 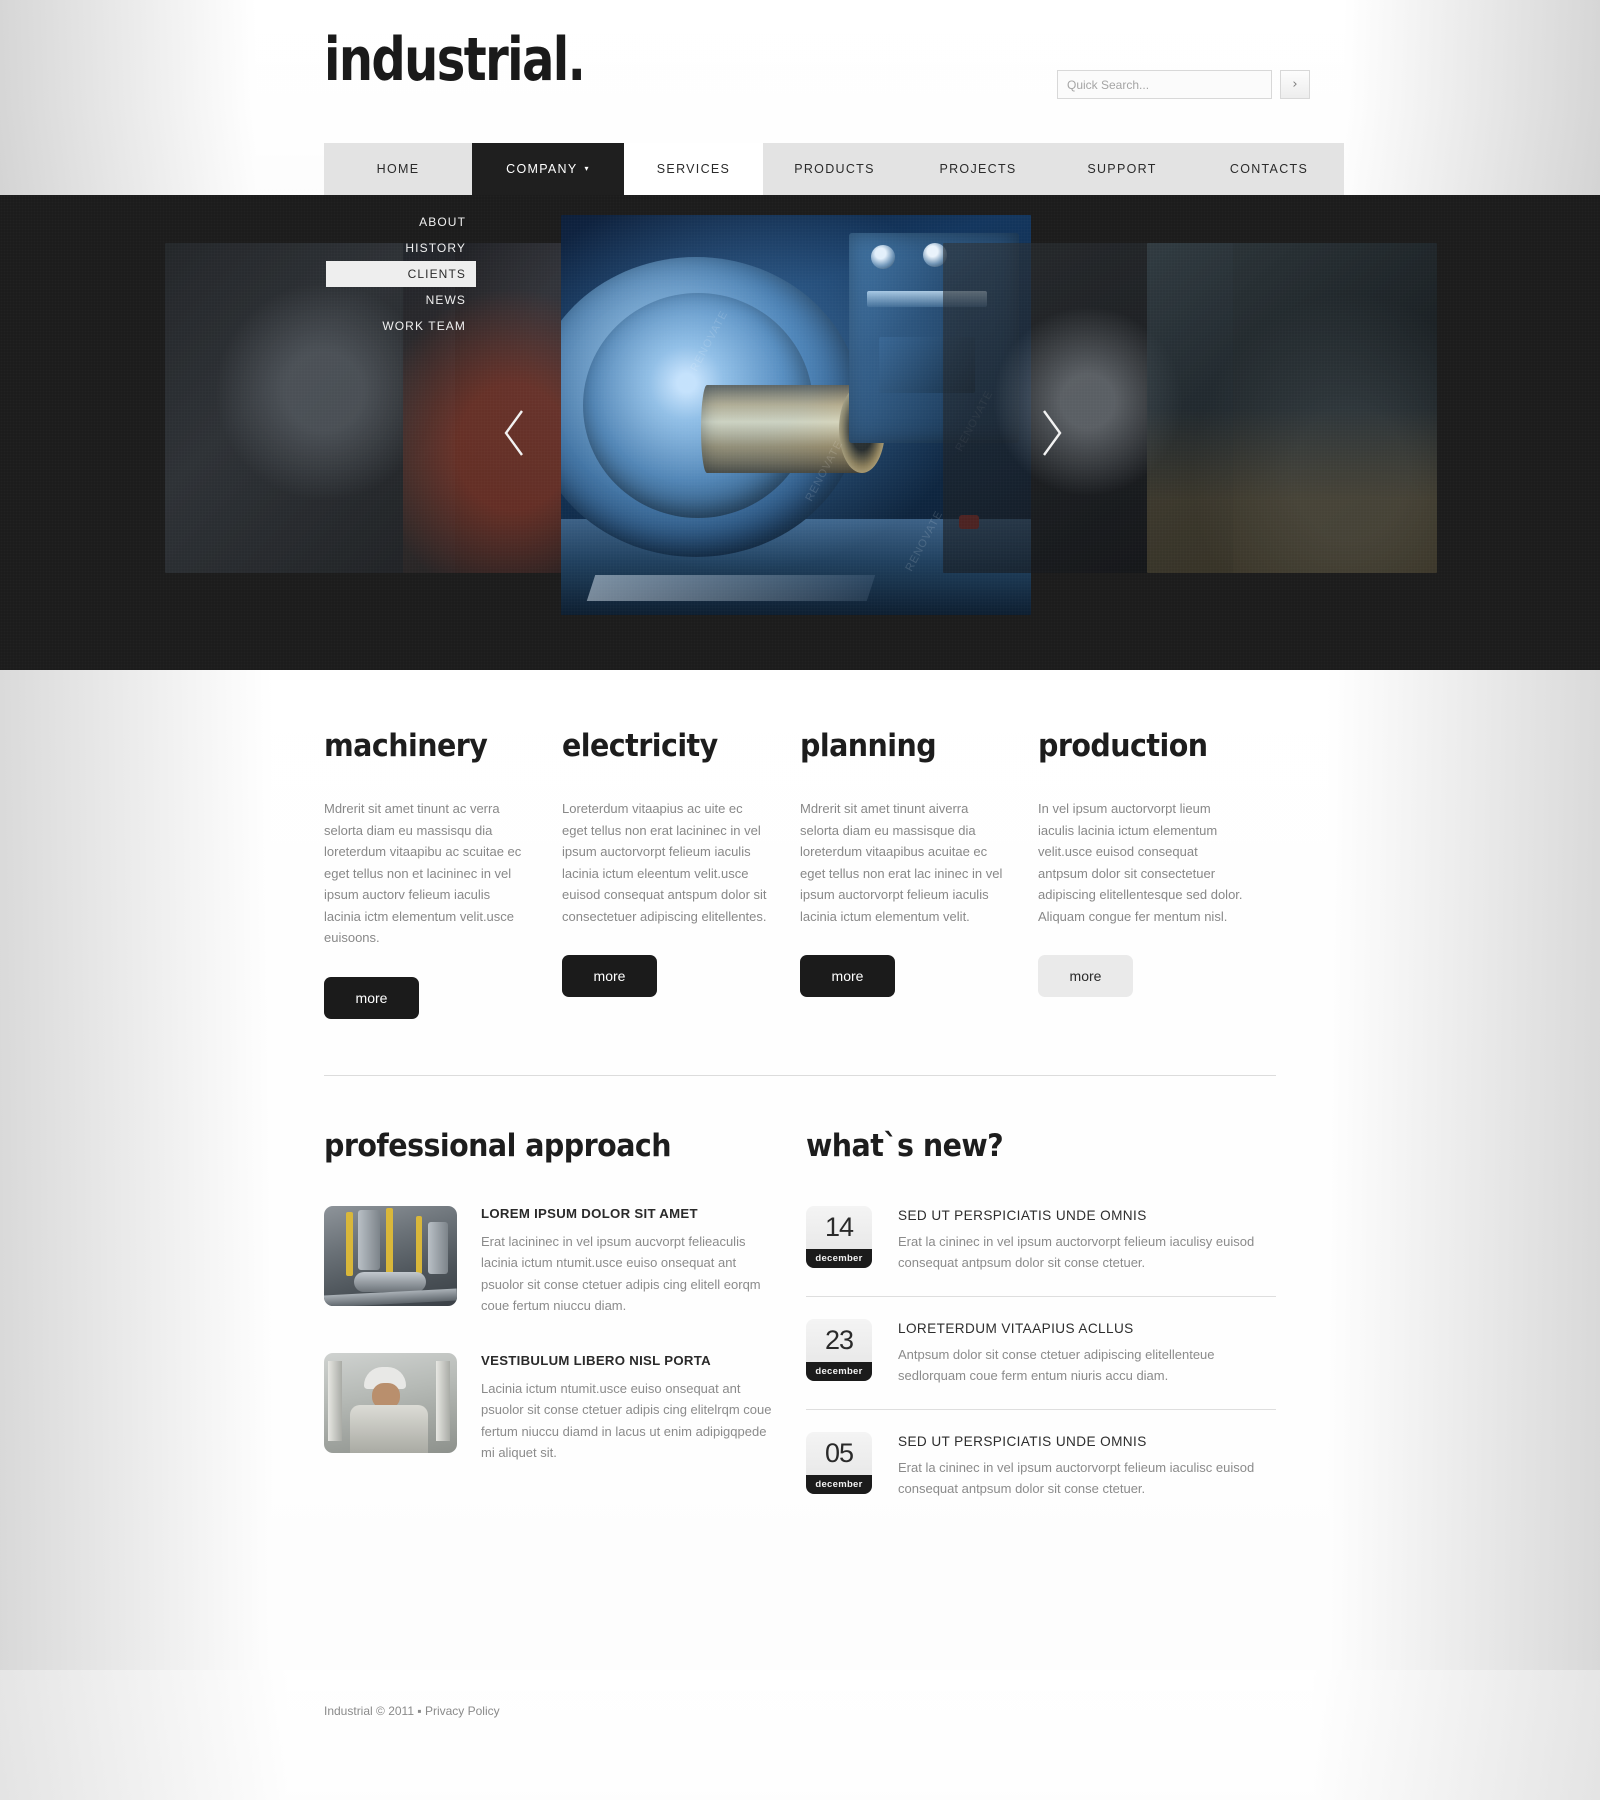 I want to click on nav-item-products: PRODUCTS, so click(x=834, y=169).